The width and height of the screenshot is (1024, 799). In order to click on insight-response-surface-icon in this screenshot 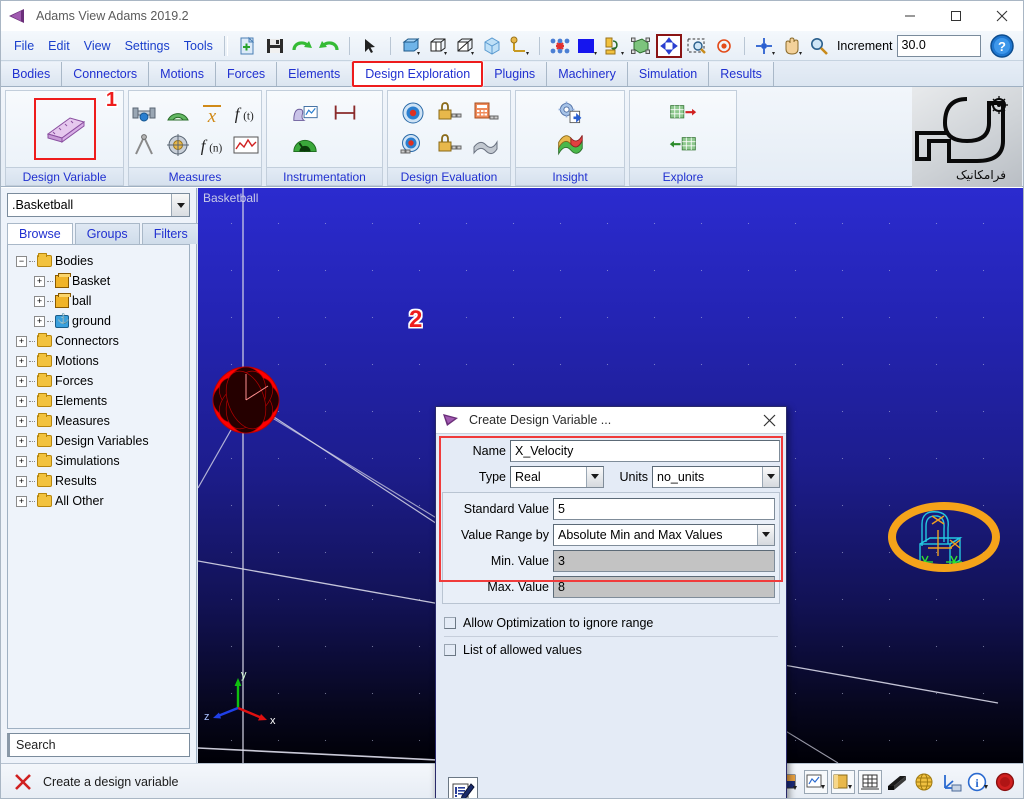, I will do `click(570, 145)`.